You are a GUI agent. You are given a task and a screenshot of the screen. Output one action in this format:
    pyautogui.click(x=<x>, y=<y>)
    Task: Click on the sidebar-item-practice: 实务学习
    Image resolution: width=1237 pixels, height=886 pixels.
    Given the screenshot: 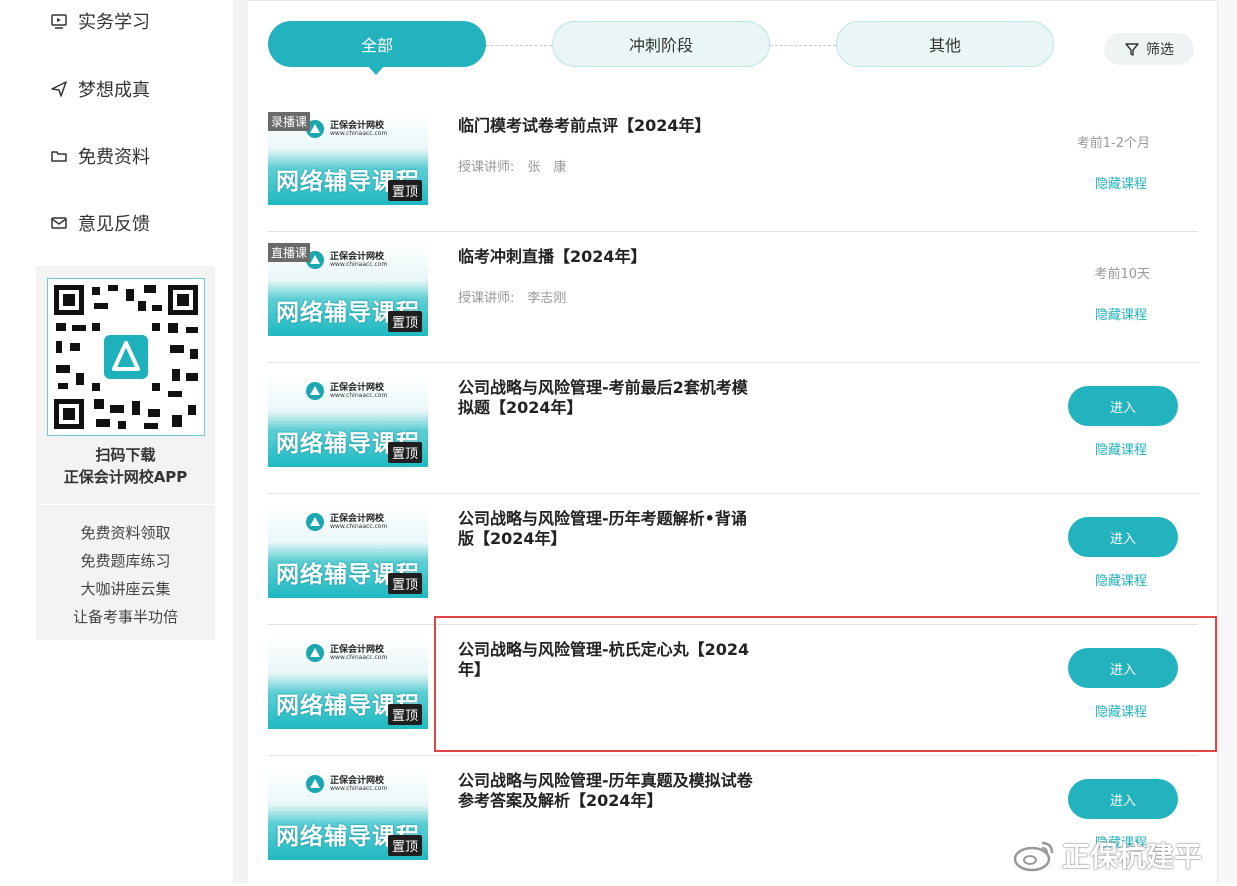 What is the action you would take?
    pyautogui.click(x=100, y=21)
    